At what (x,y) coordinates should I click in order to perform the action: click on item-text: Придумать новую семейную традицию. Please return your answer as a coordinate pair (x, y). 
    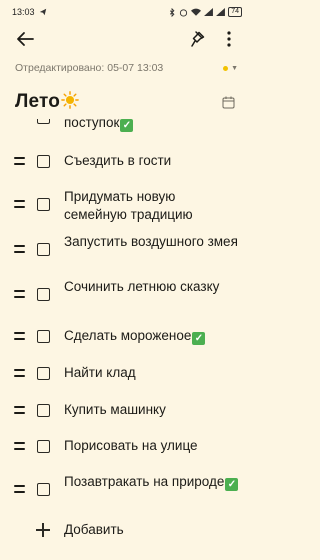
    Looking at the image, I should click on (151, 206).